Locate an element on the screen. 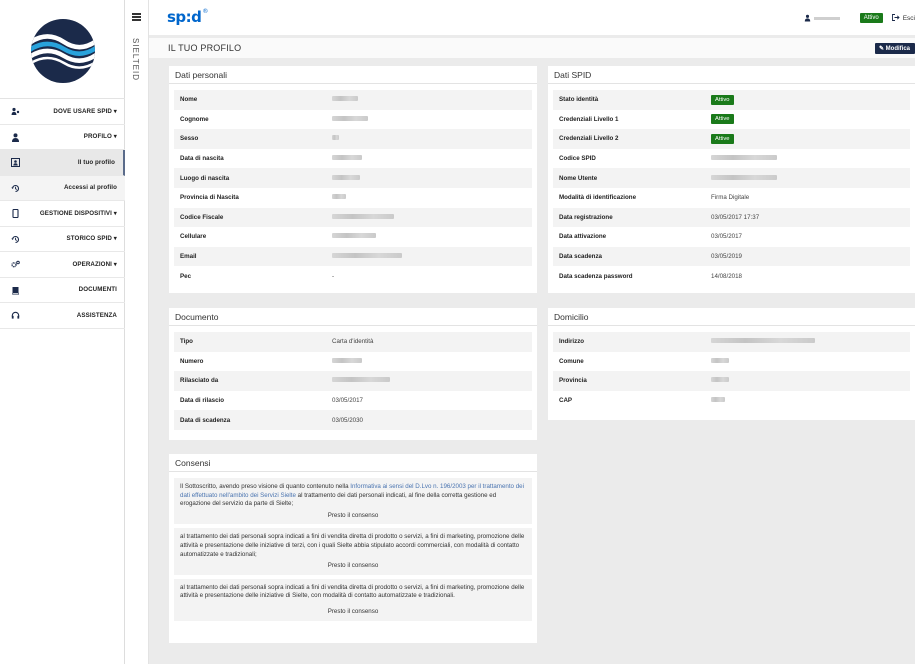 This screenshot has width=915, height=664. logout-button: Esci is located at coordinates (903, 18).